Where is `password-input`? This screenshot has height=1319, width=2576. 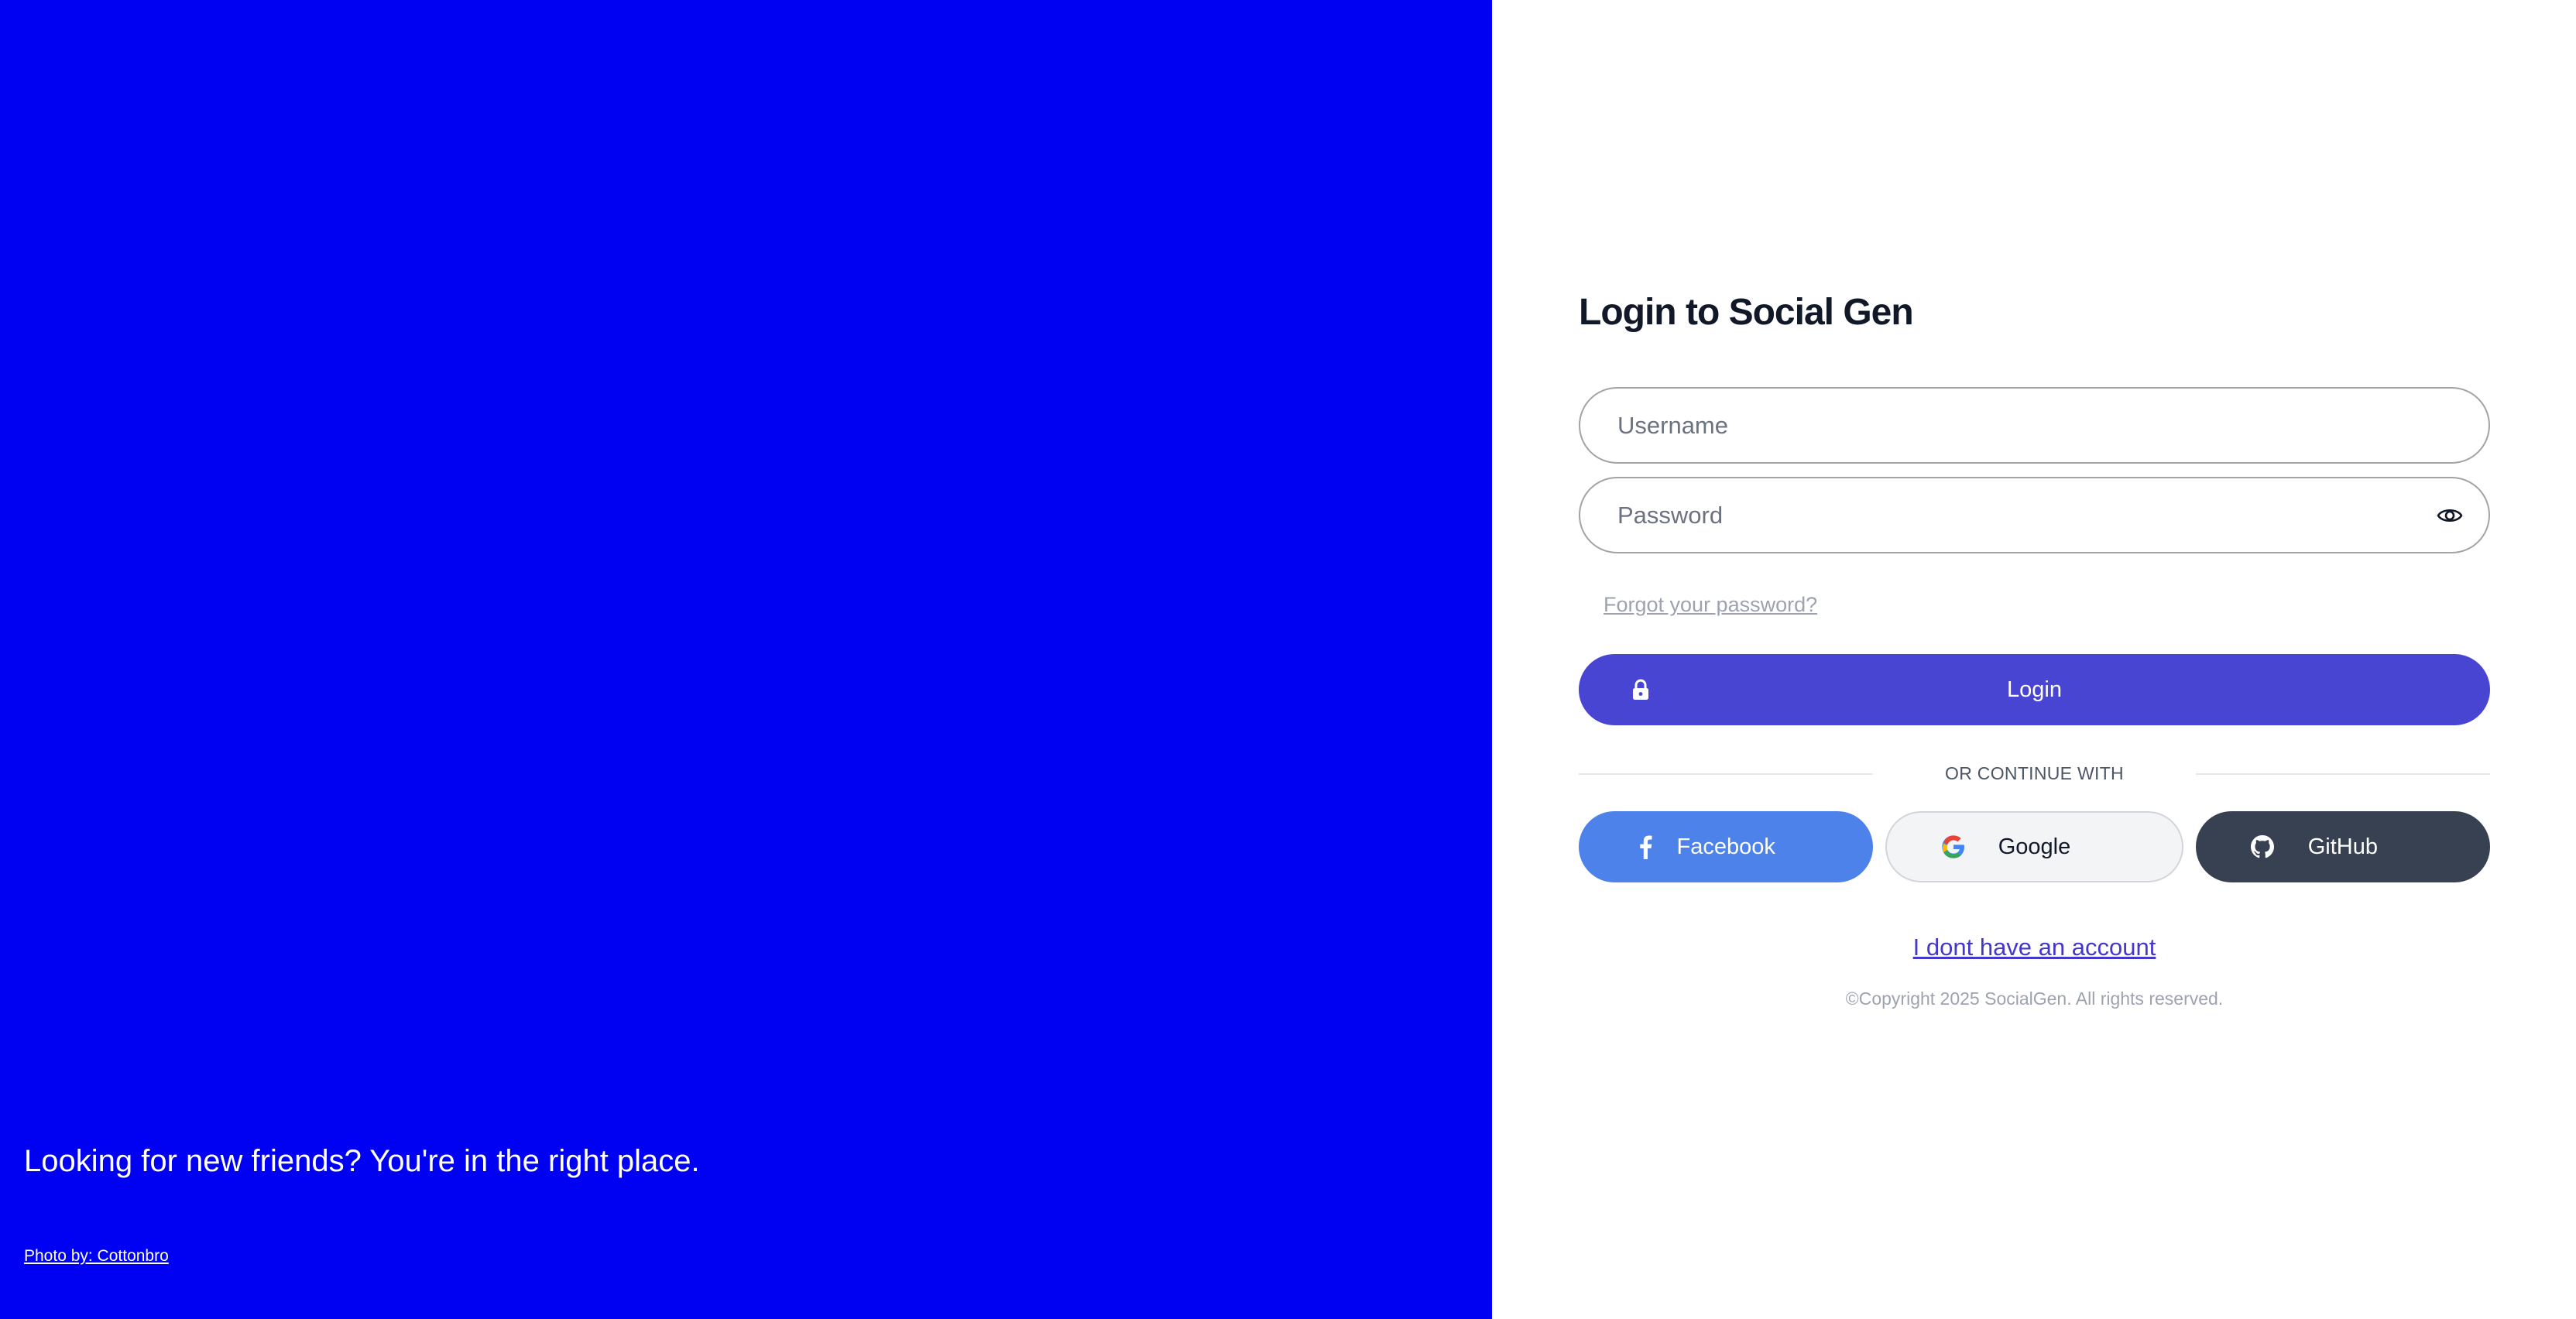
password-input is located at coordinates (2034, 515).